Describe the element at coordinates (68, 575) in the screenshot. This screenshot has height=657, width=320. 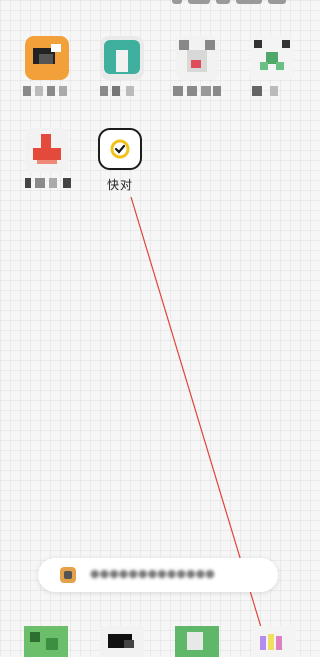
I see `app-small-icon` at that location.